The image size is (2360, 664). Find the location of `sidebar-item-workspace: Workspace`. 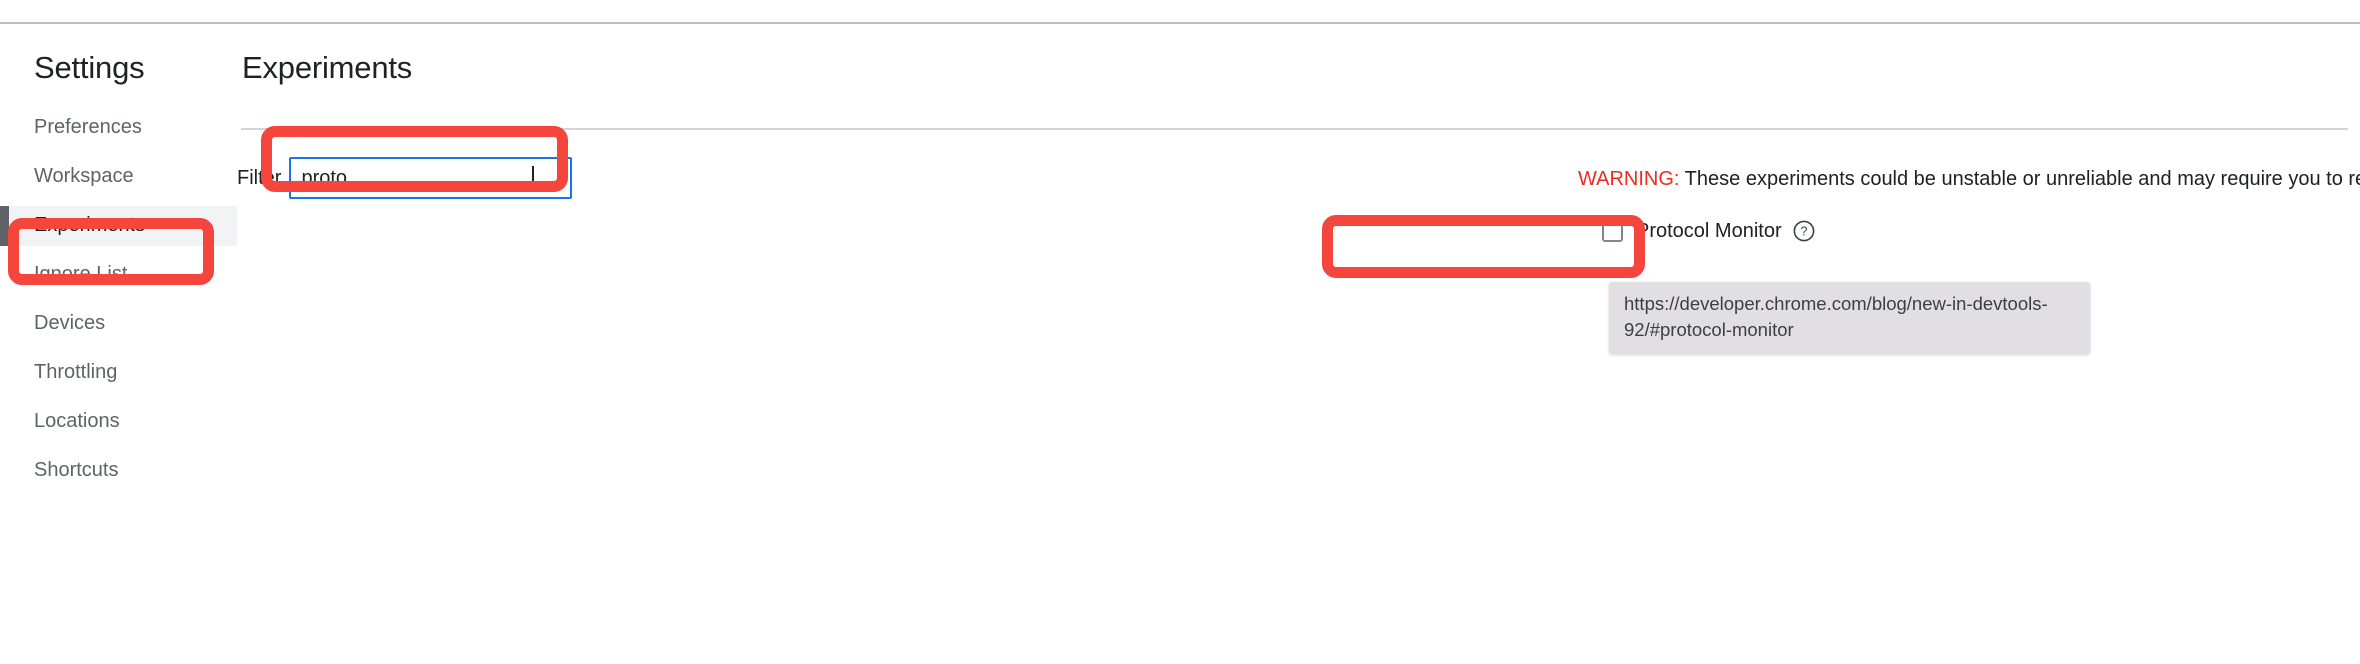

sidebar-item-workspace: Workspace is located at coordinates (118, 177).